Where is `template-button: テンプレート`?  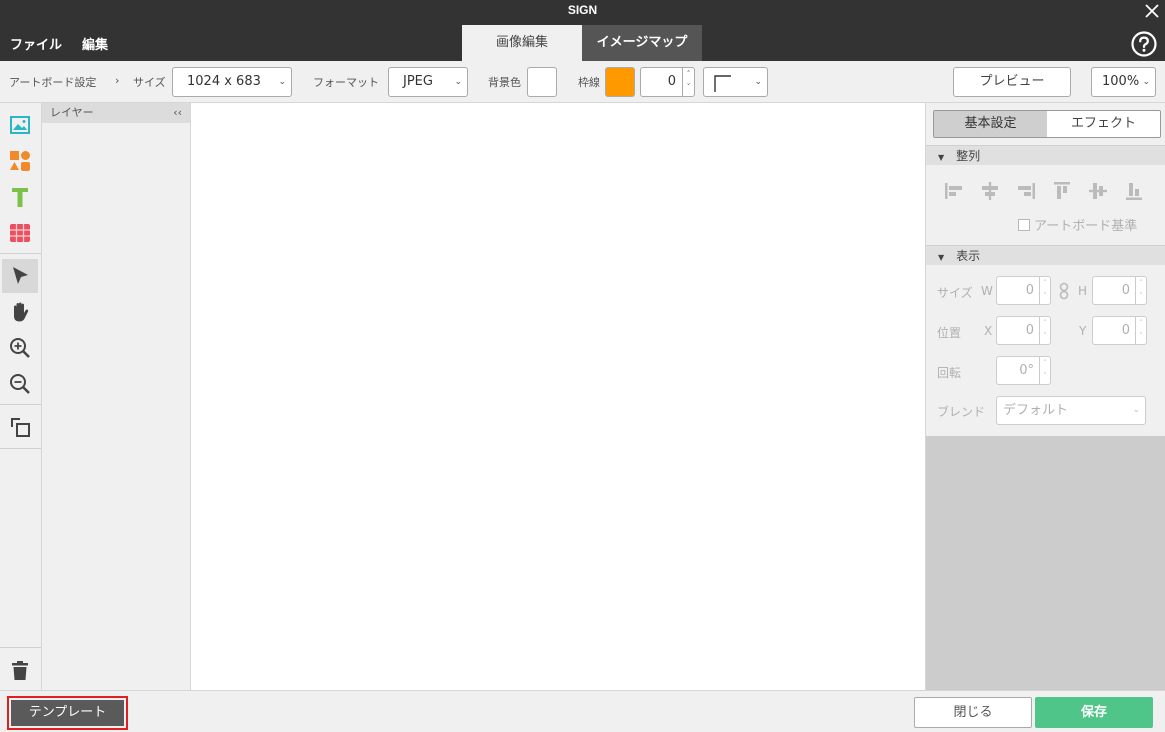
template-button: テンプレート is located at coordinates (67, 713).